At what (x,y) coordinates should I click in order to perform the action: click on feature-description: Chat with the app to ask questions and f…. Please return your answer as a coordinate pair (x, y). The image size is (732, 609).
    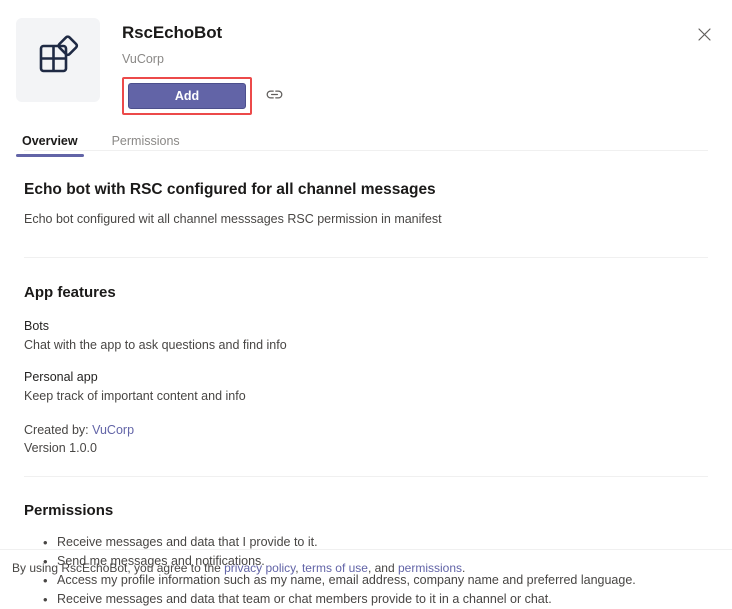
    Looking at the image, I should click on (155, 345).